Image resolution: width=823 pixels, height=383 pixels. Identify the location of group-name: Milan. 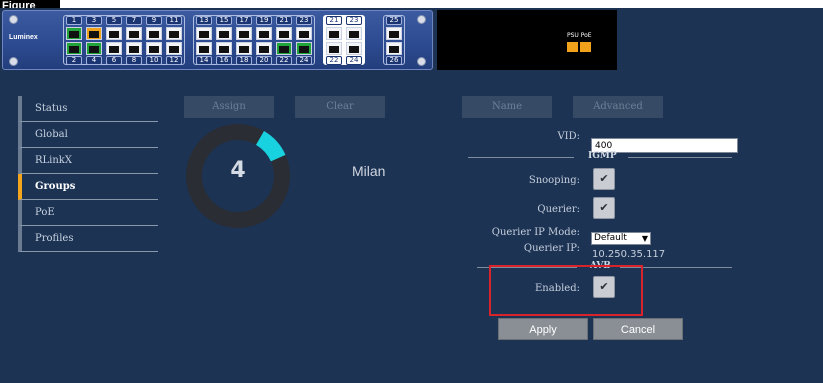
(369, 171).